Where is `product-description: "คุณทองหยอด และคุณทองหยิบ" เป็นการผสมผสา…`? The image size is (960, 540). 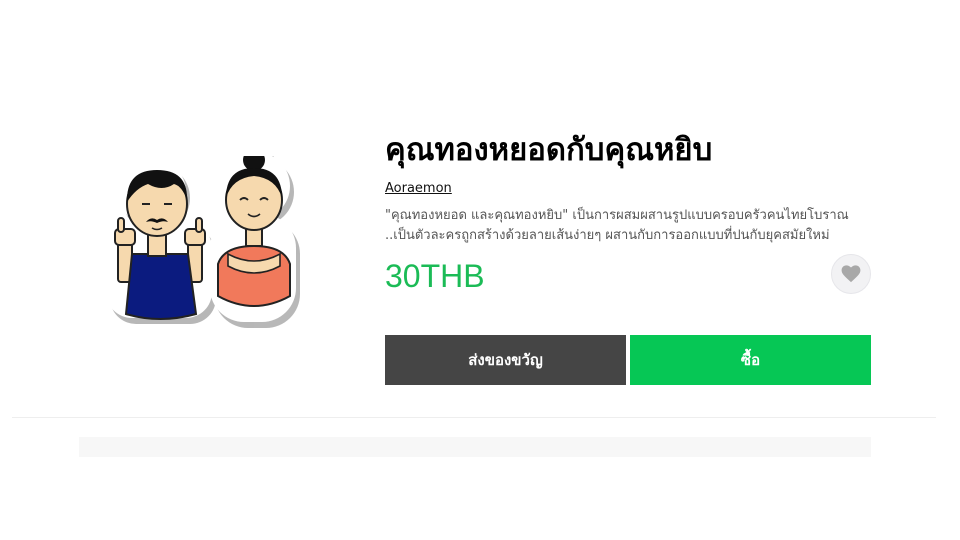
product-description: "คุณทองหยอด และคุณทองหยิบ" เป็นการผสมผสา… is located at coordinates (617, 225).